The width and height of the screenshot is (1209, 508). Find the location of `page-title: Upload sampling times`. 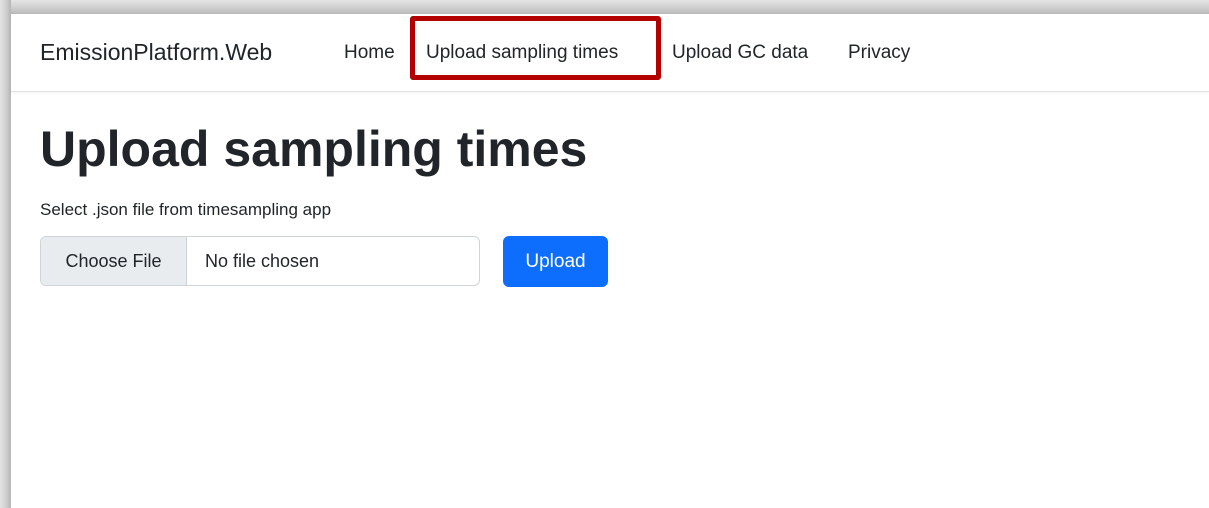

page-title: Upload sampling times is located at coordinates (314, 149).